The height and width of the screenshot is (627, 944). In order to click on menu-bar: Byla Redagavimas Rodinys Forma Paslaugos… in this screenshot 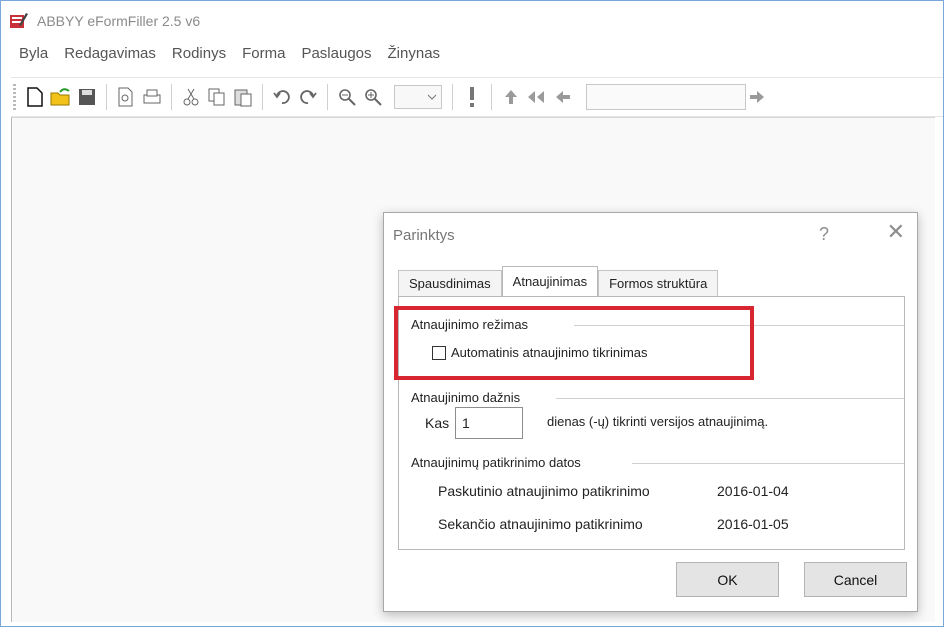, I will do `click(229, 53)`.